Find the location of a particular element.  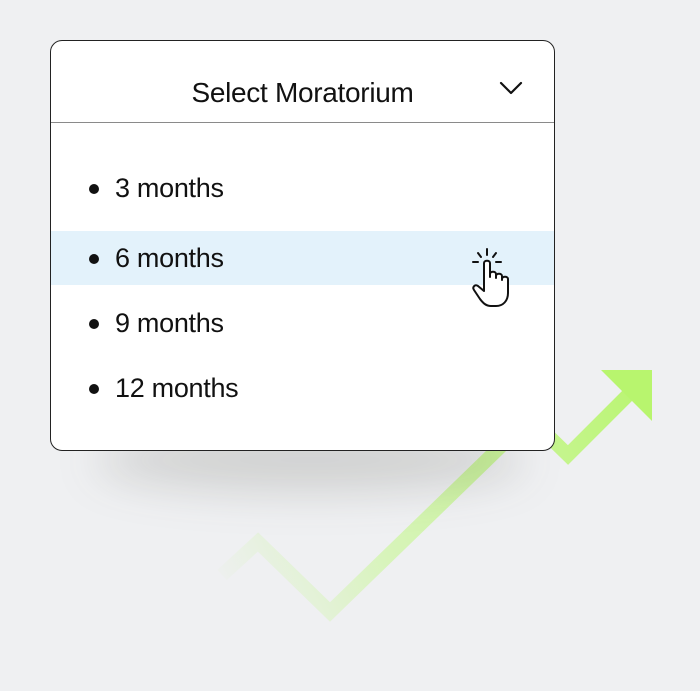

chevron-down-icon is located at coordinates (511, 88).